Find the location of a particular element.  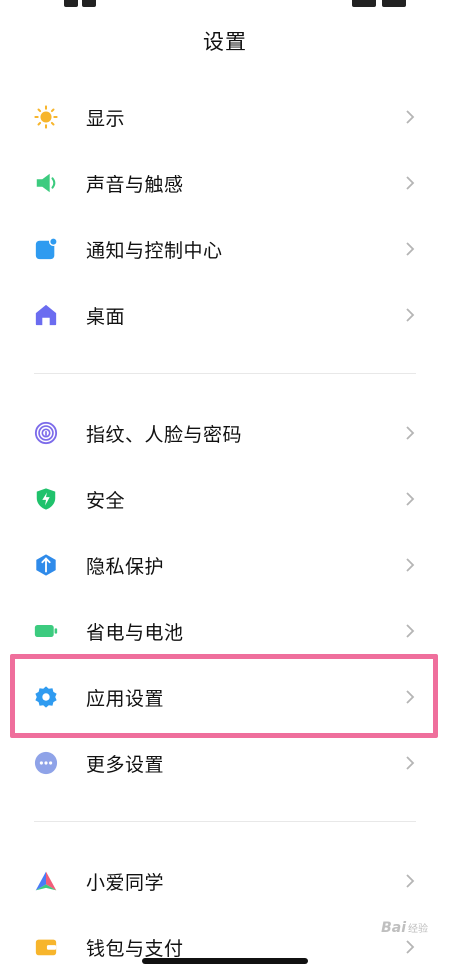

highlight-box is located at coordinates (224, 696).